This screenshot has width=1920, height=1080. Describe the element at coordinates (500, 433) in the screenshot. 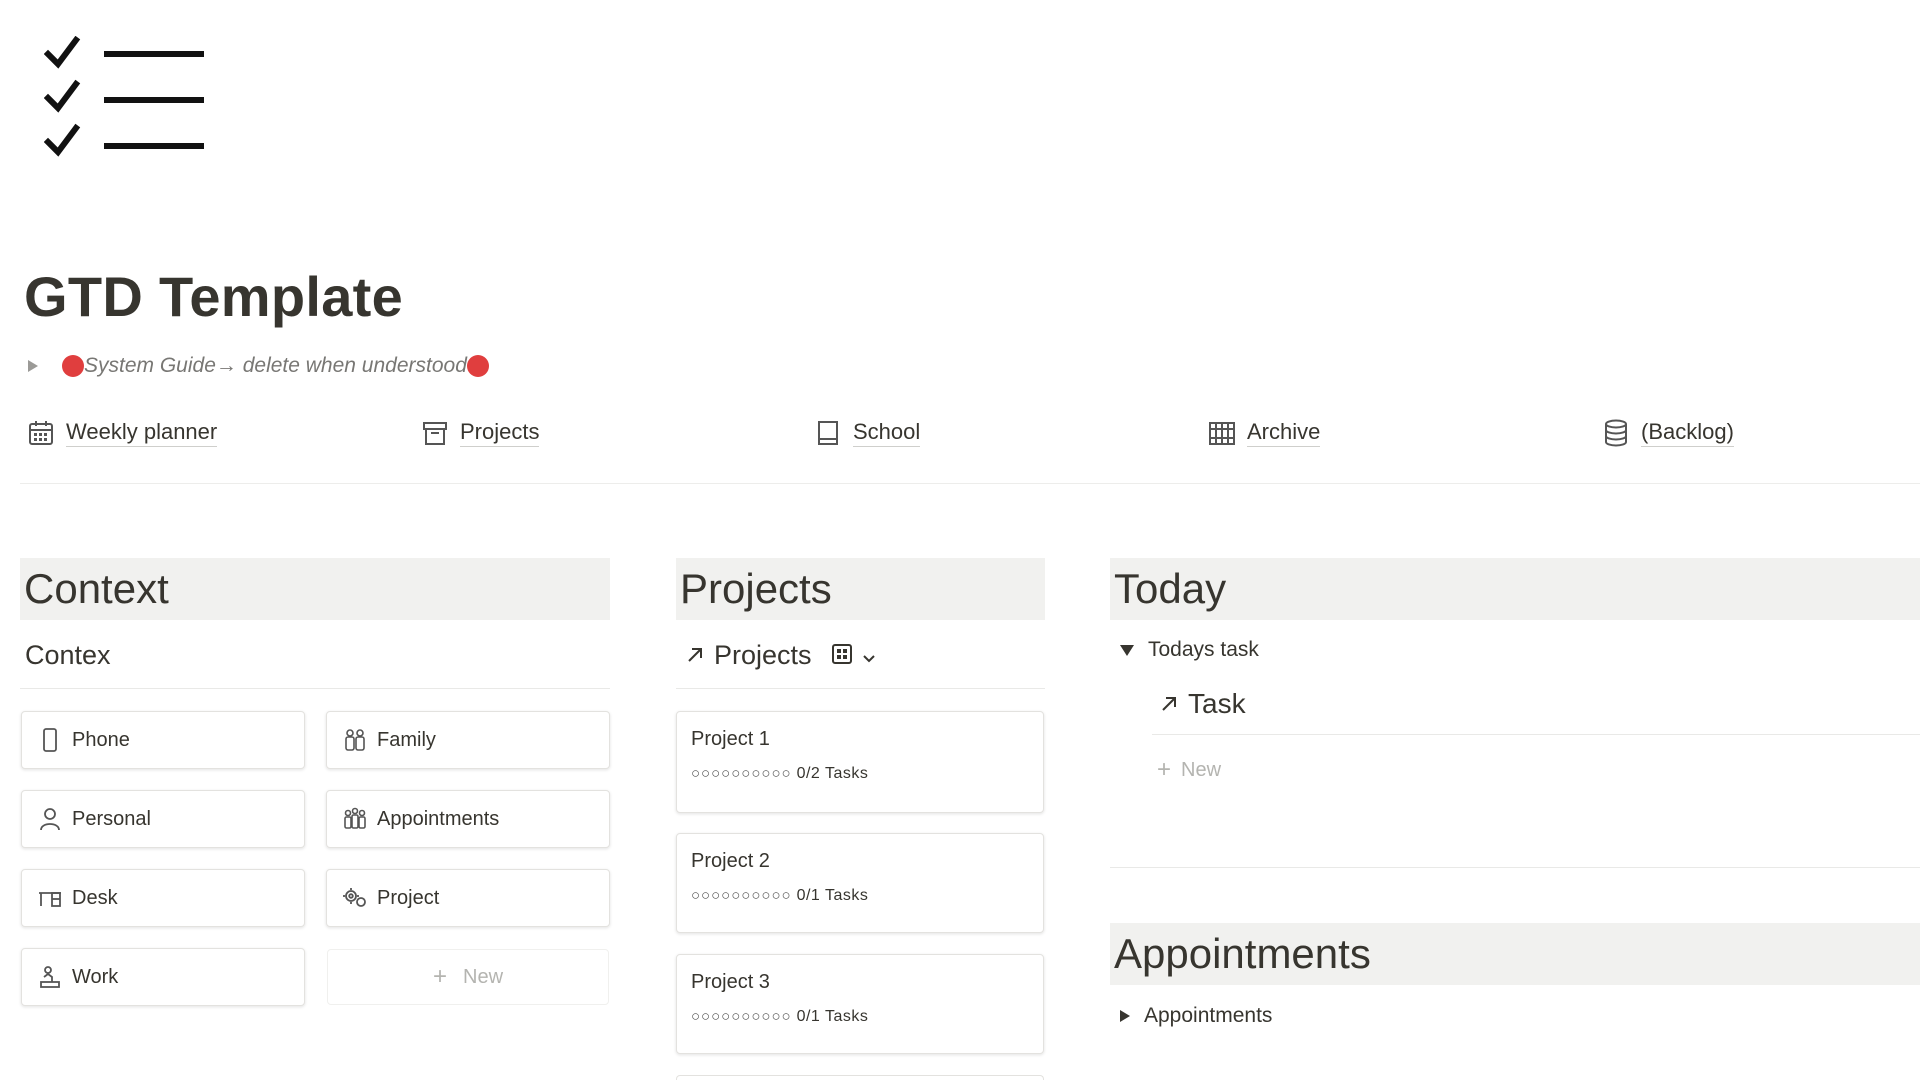

I see `link-label: Projects` at that location.